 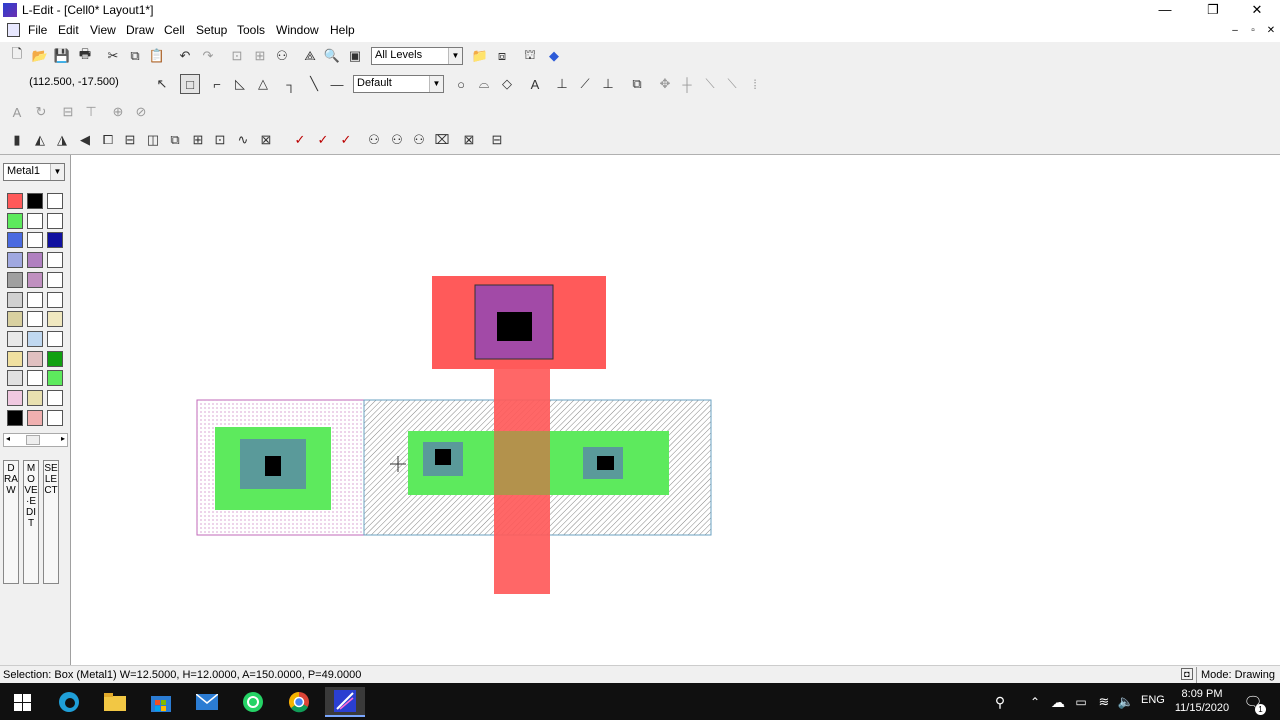 What do you see at coordinates (297, 30) in the screenshot?
I see `menu-window: Window` at bounding box center [297, 30].